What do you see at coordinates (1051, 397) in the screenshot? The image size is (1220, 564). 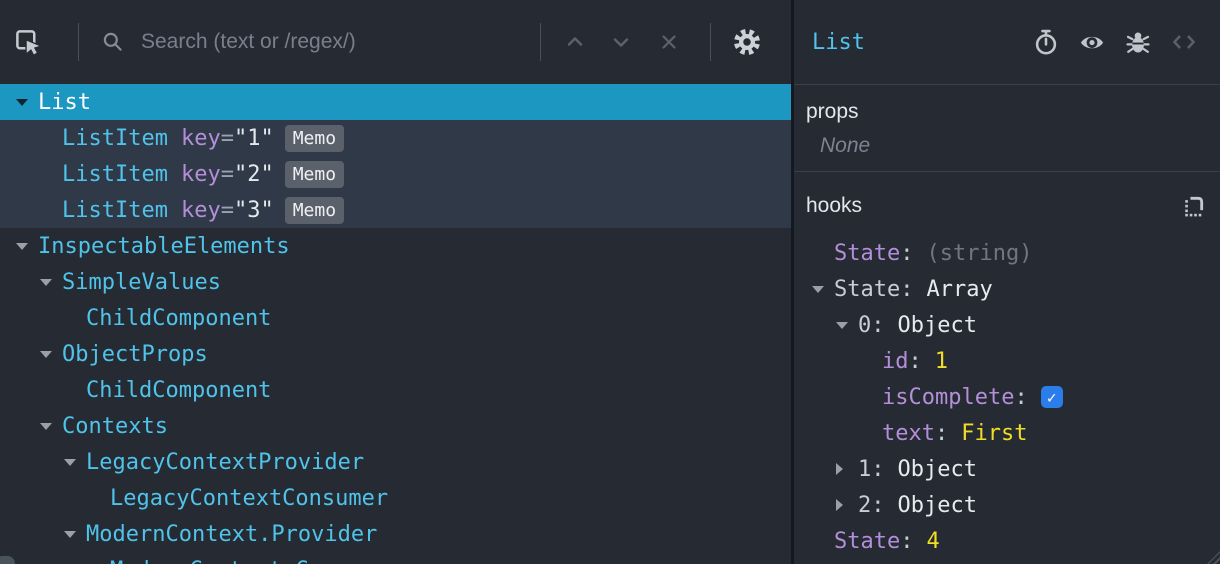 I see `checkbox-checked: ✓` at bounding box center [1051, 397].